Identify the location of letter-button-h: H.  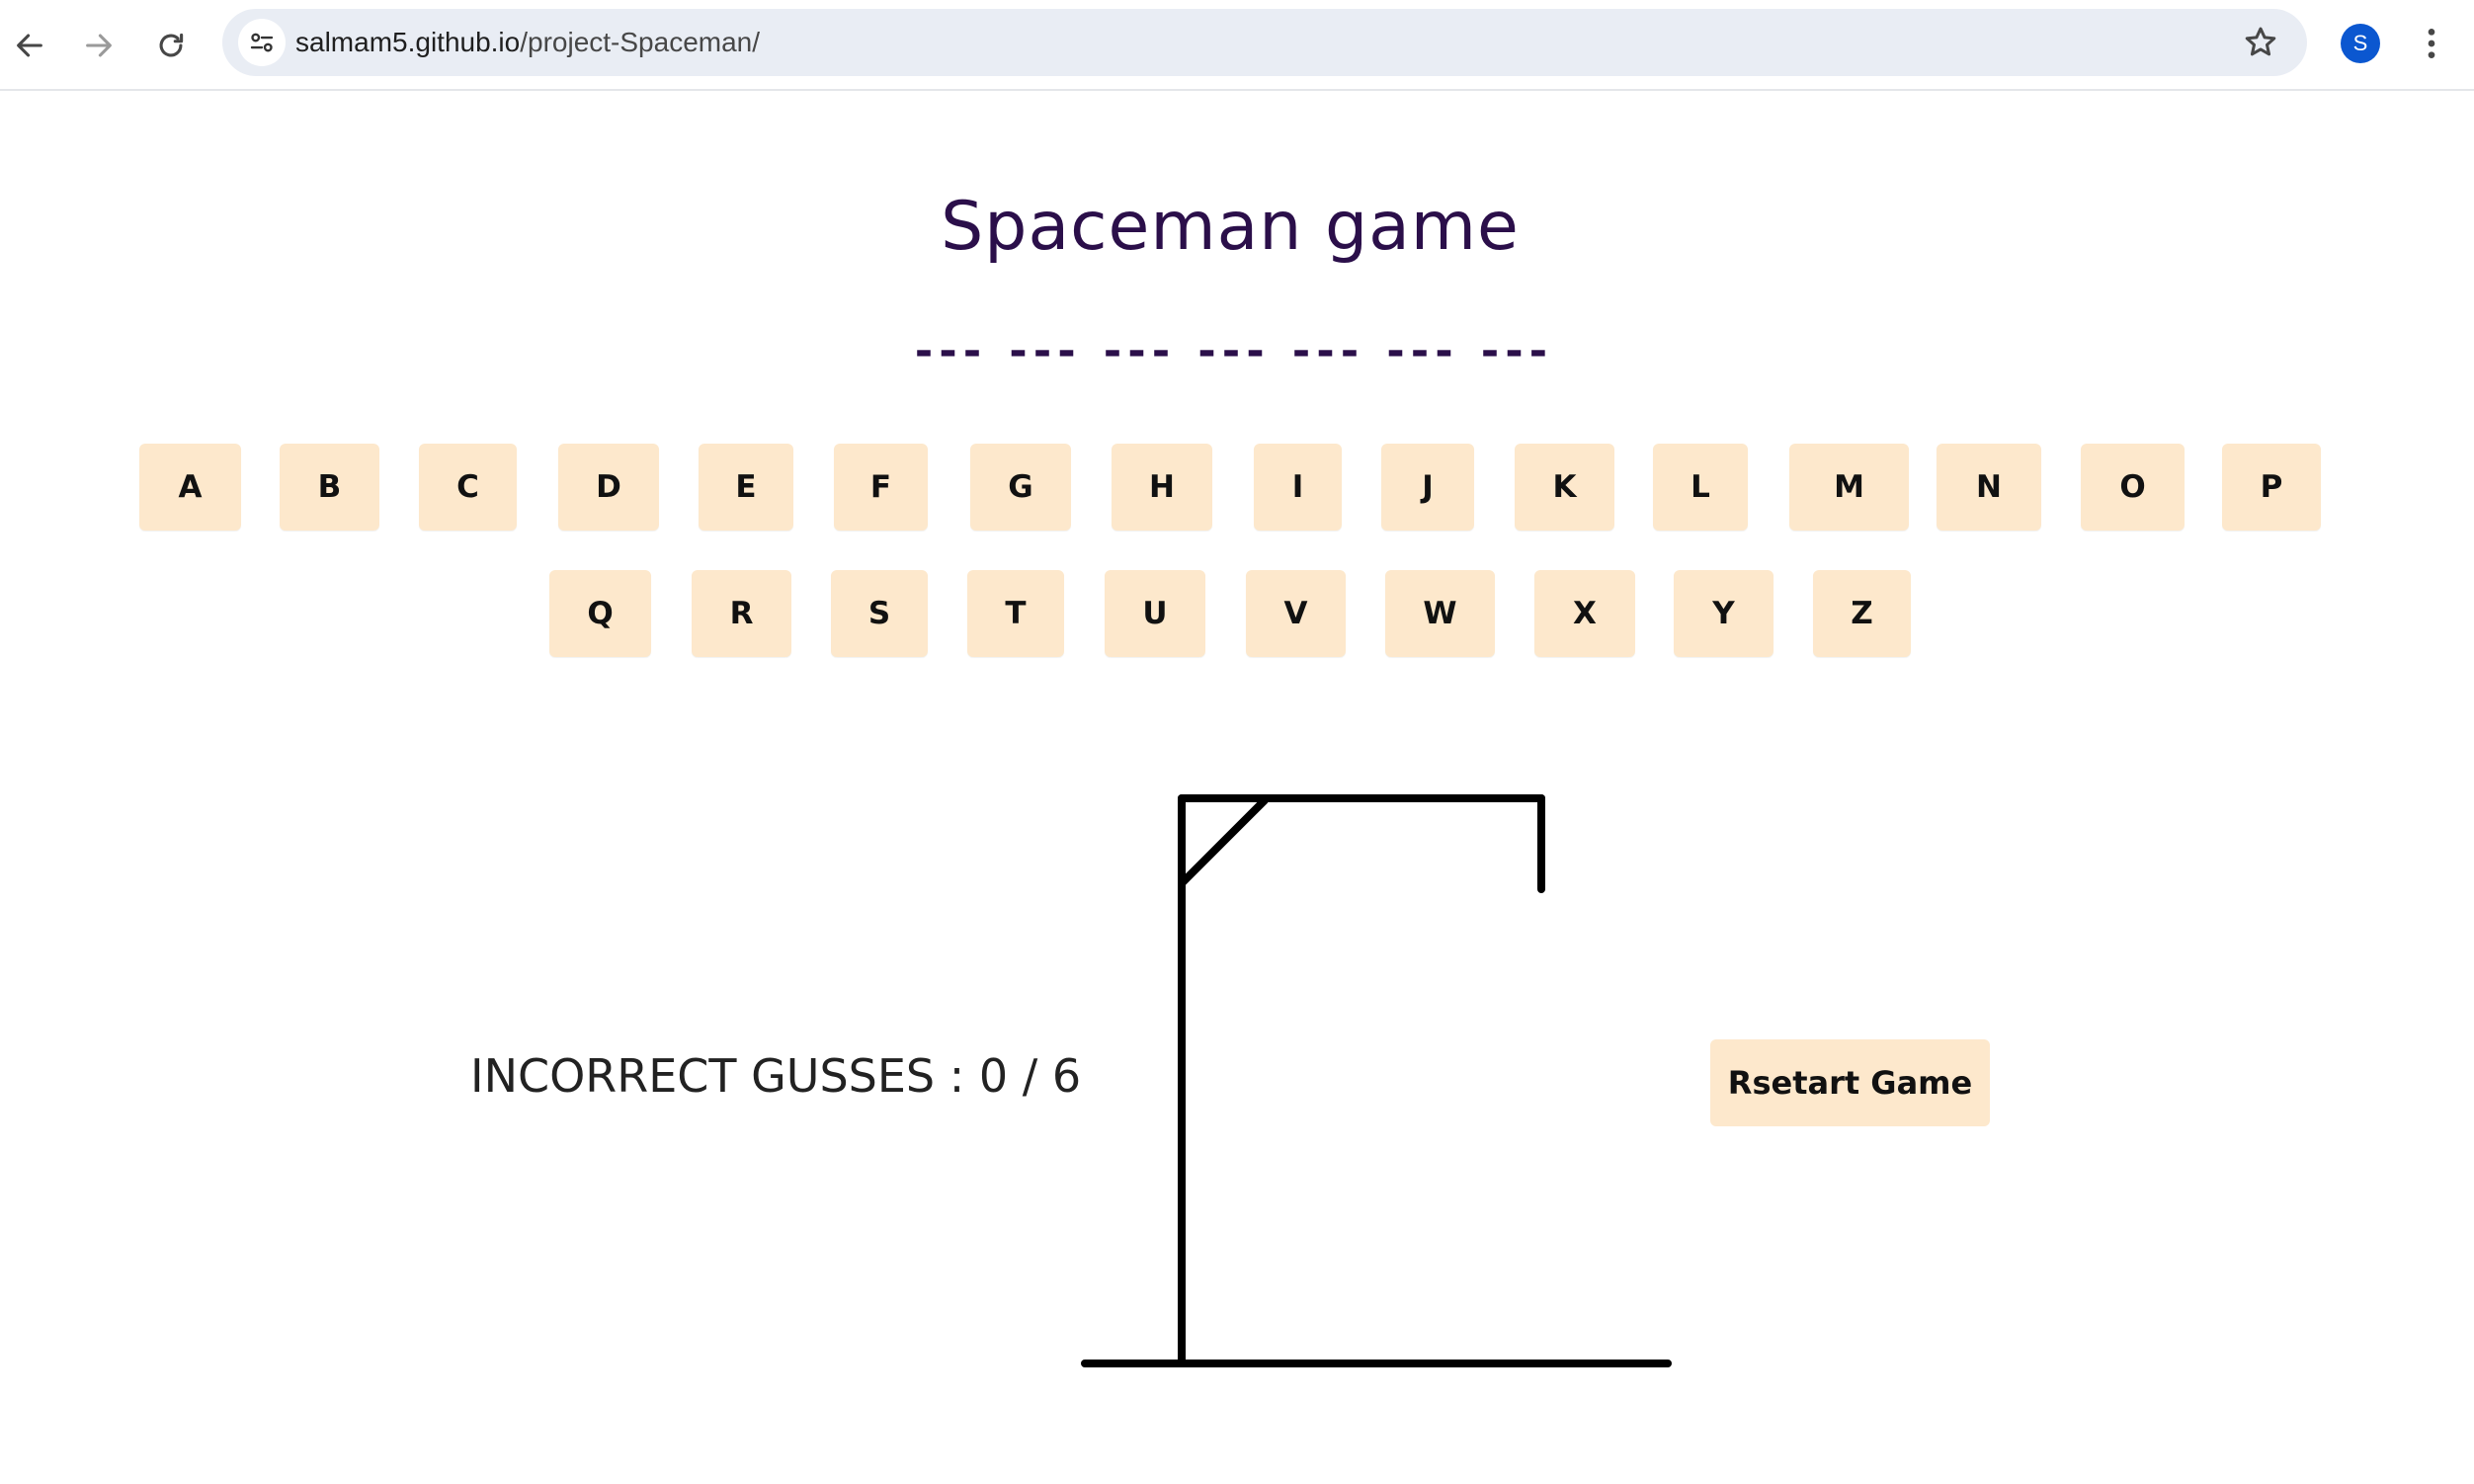
(1162, 487).